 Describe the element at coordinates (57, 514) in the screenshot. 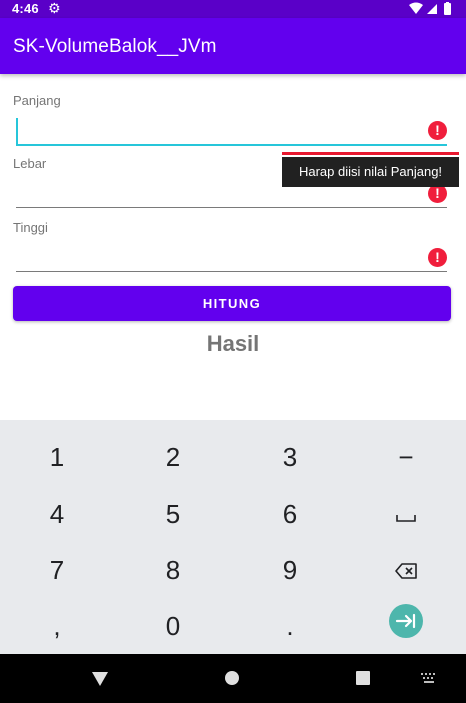

I see `key-4: 4` at that location.